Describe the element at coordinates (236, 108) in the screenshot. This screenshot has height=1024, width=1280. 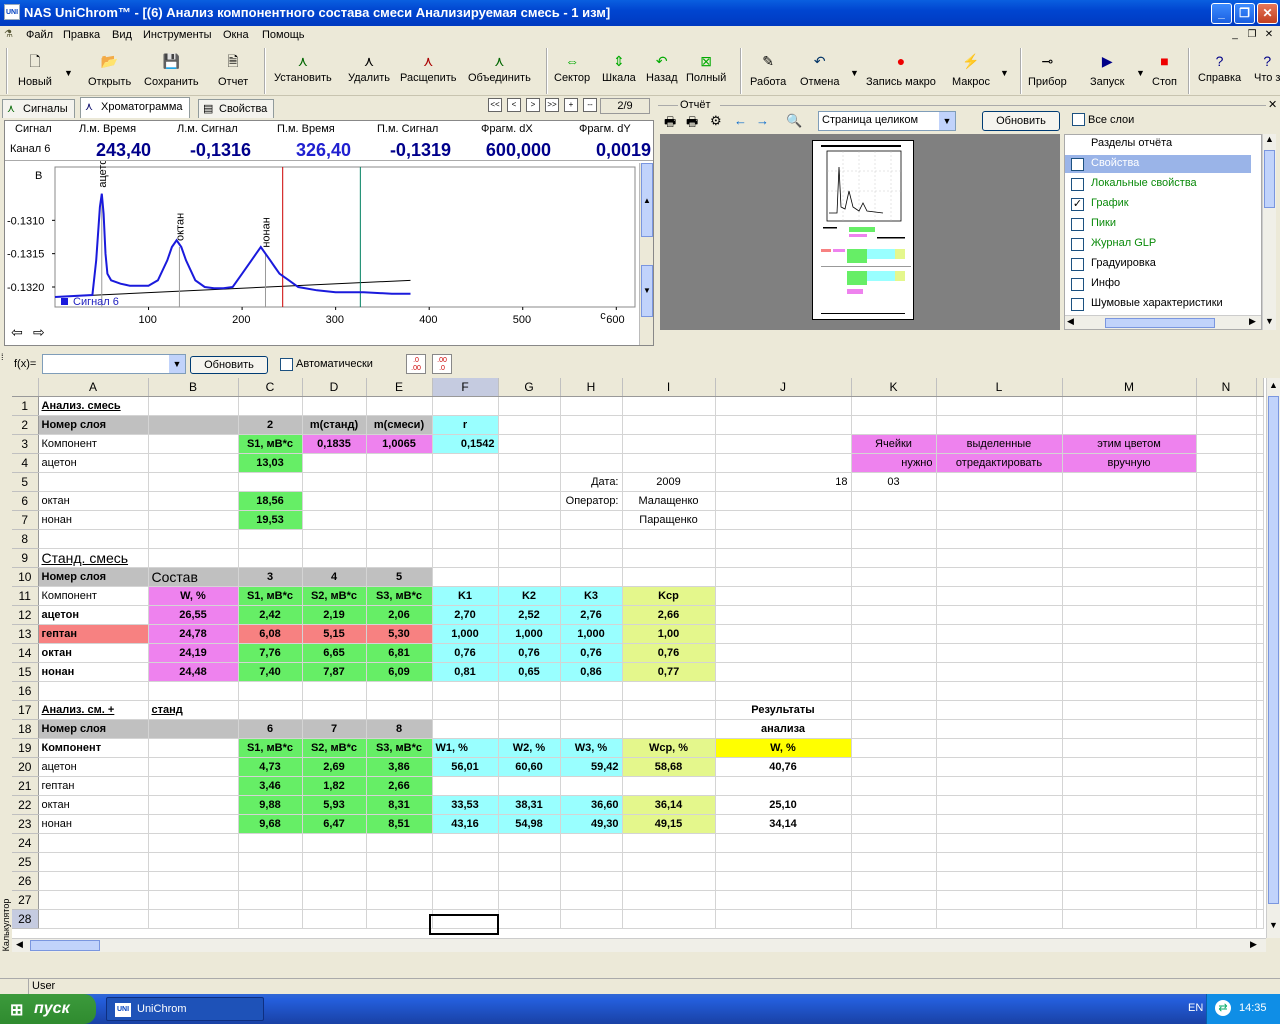
I see `tab-properties: ▤ Свойства` at that location.